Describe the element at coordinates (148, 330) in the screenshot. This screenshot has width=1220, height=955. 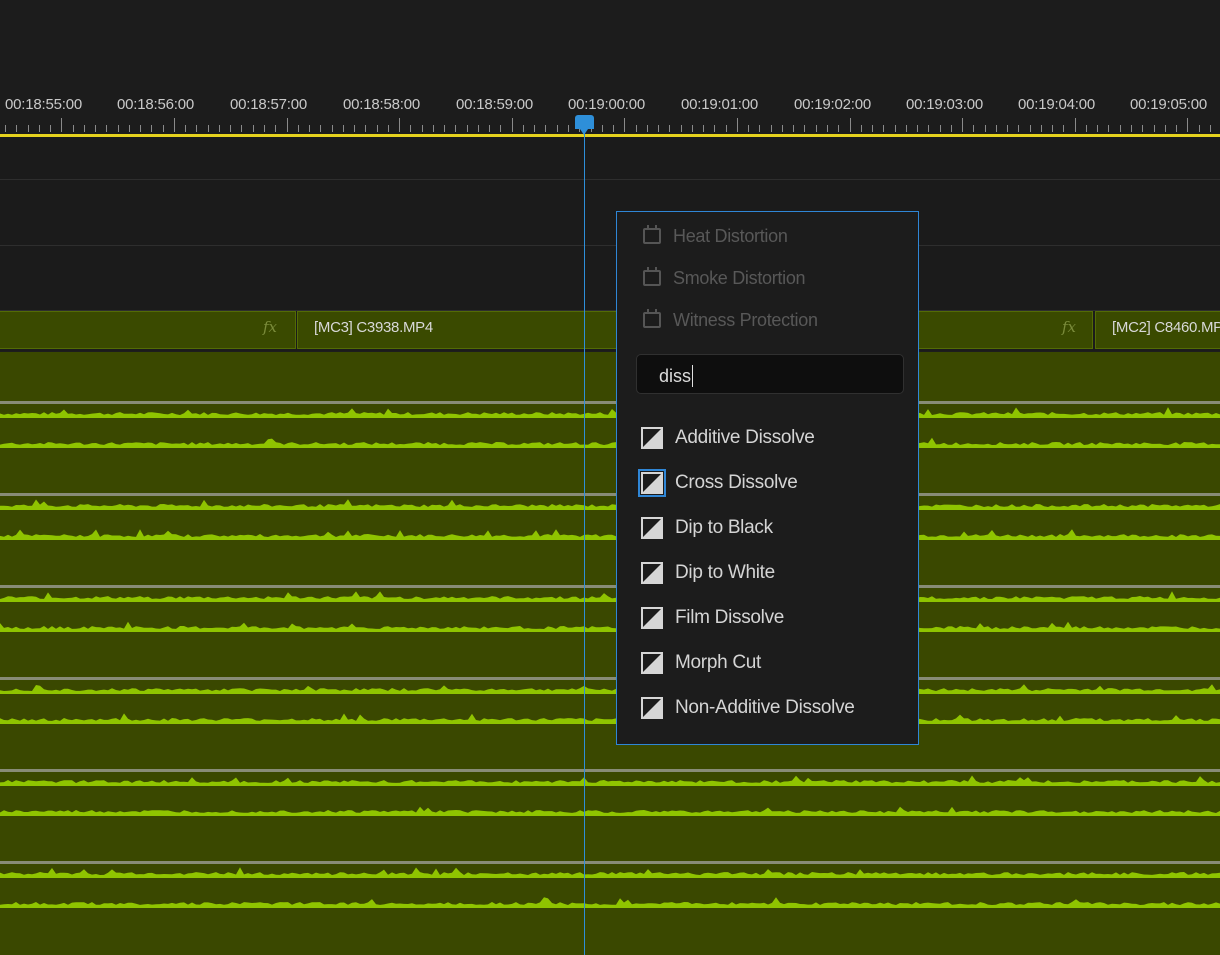
I see `video-clip: fx` at that location.